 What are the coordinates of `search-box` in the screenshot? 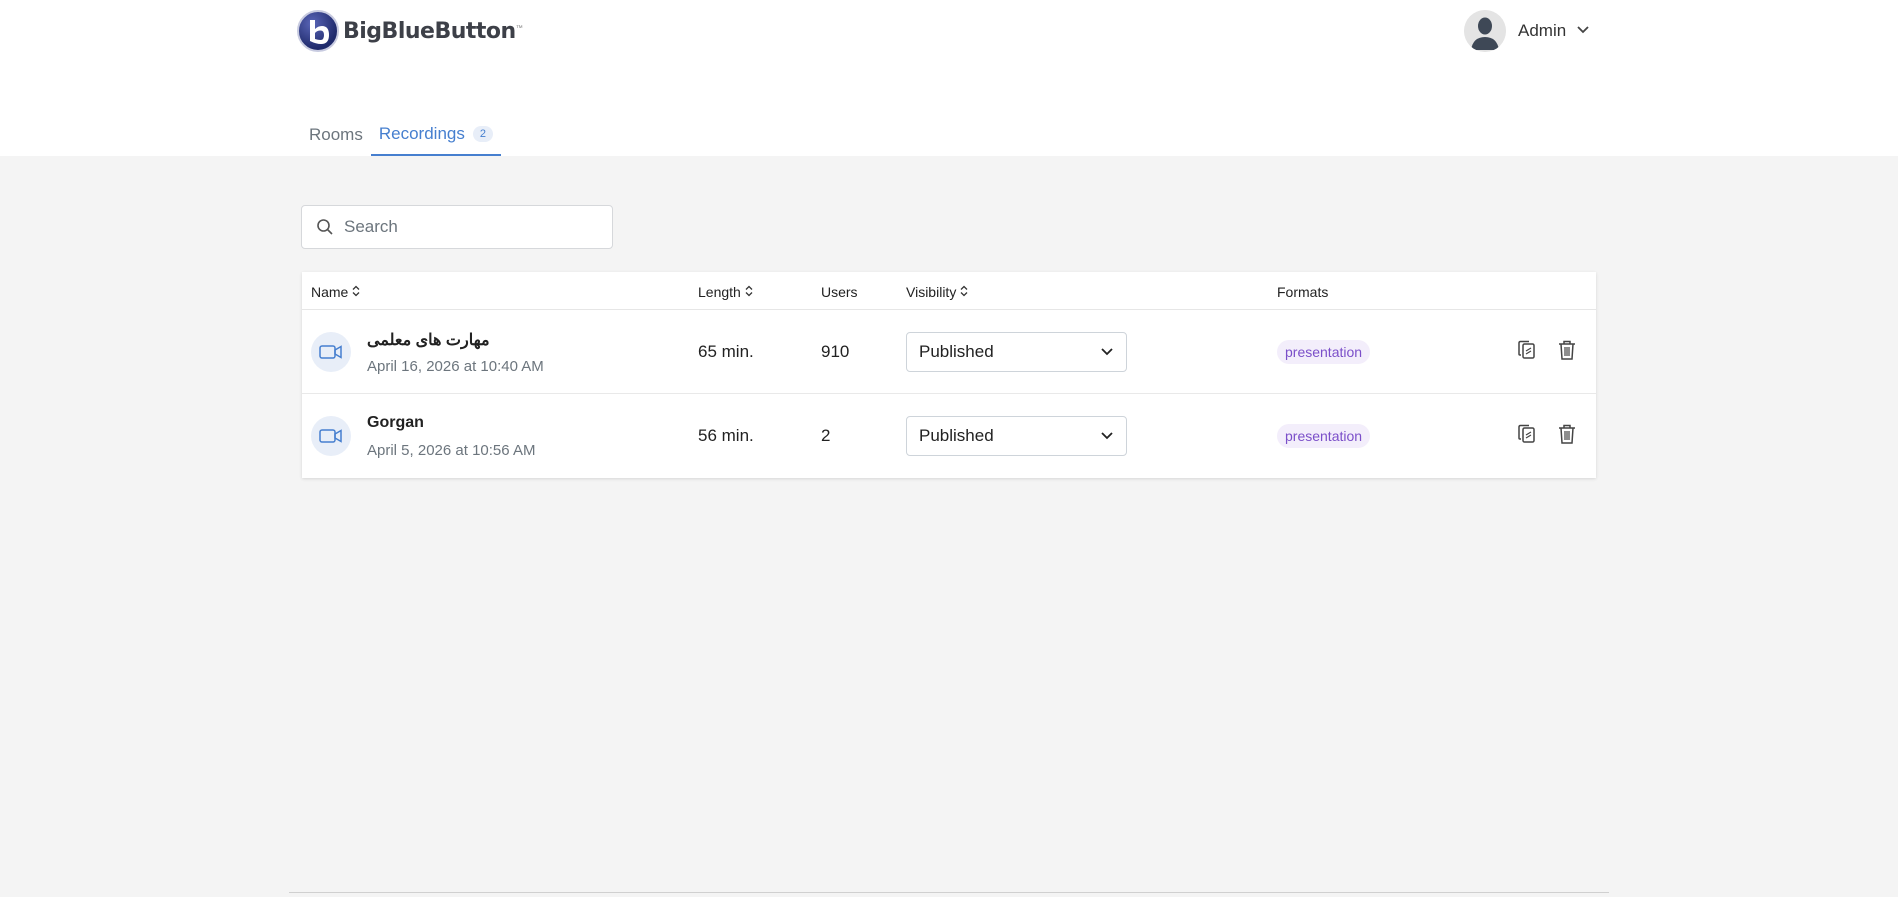 It's located at (457, 227).